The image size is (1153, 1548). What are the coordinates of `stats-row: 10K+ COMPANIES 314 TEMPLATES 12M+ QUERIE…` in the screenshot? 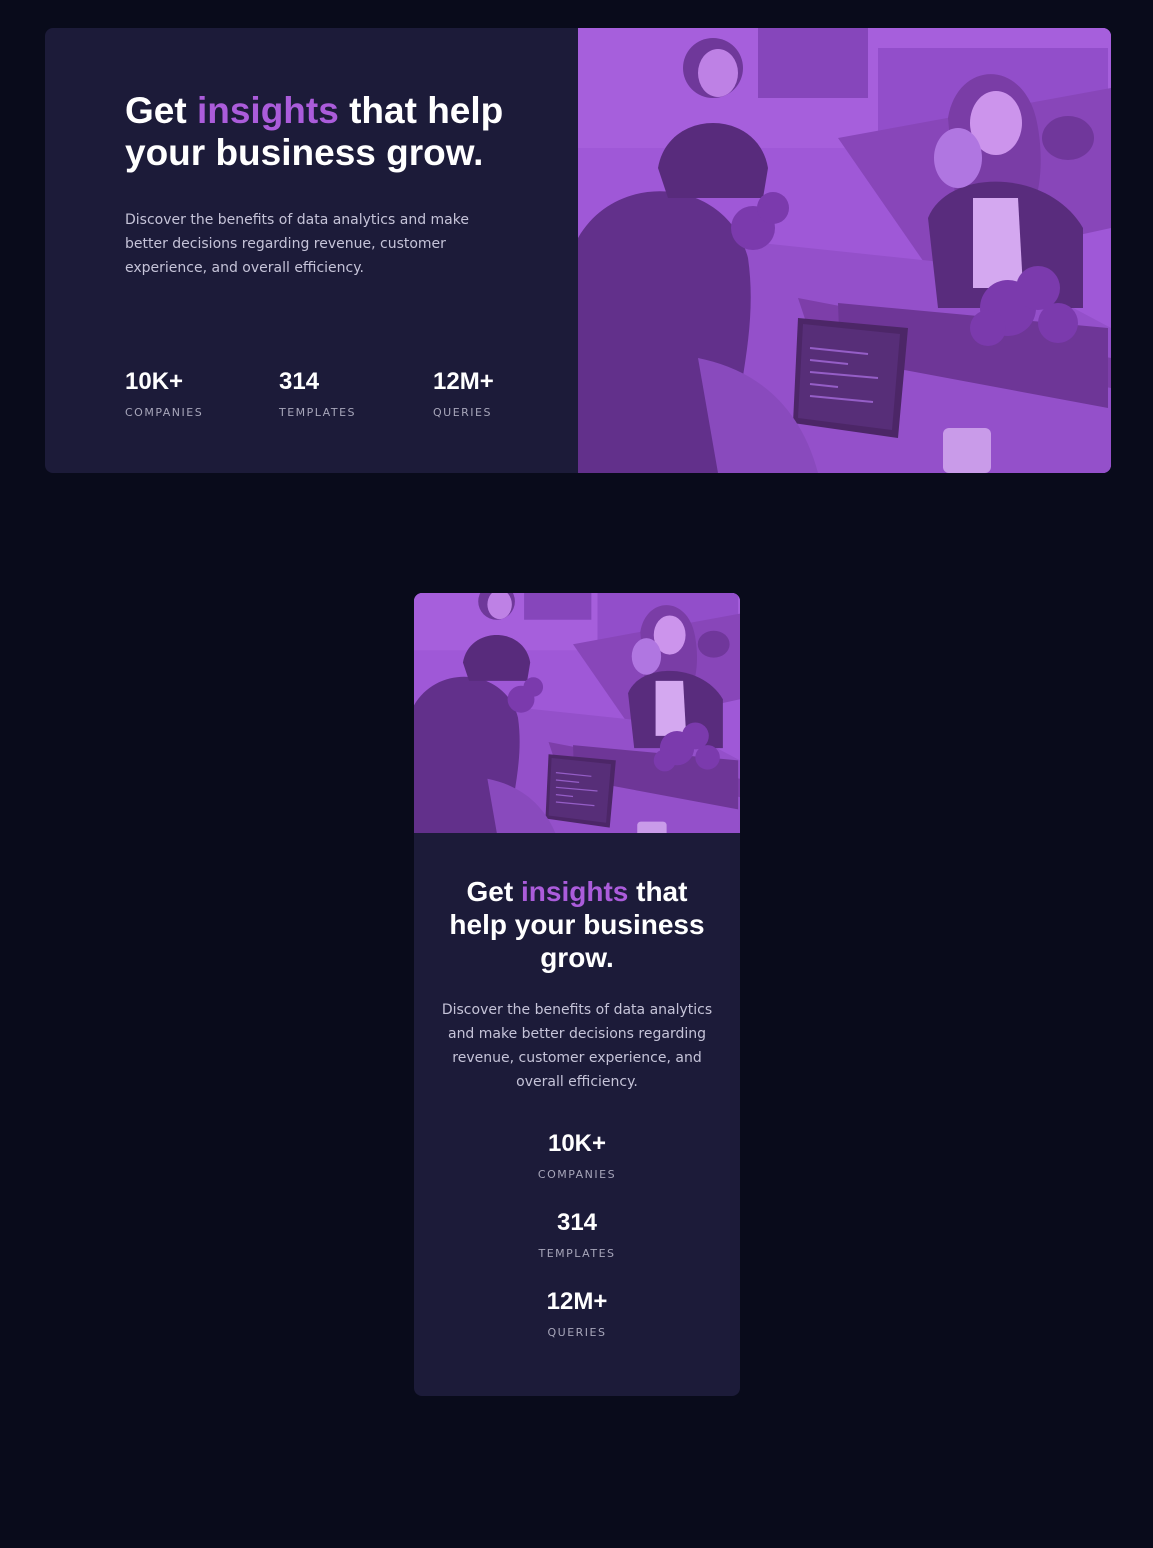 It's located at (356, 393).